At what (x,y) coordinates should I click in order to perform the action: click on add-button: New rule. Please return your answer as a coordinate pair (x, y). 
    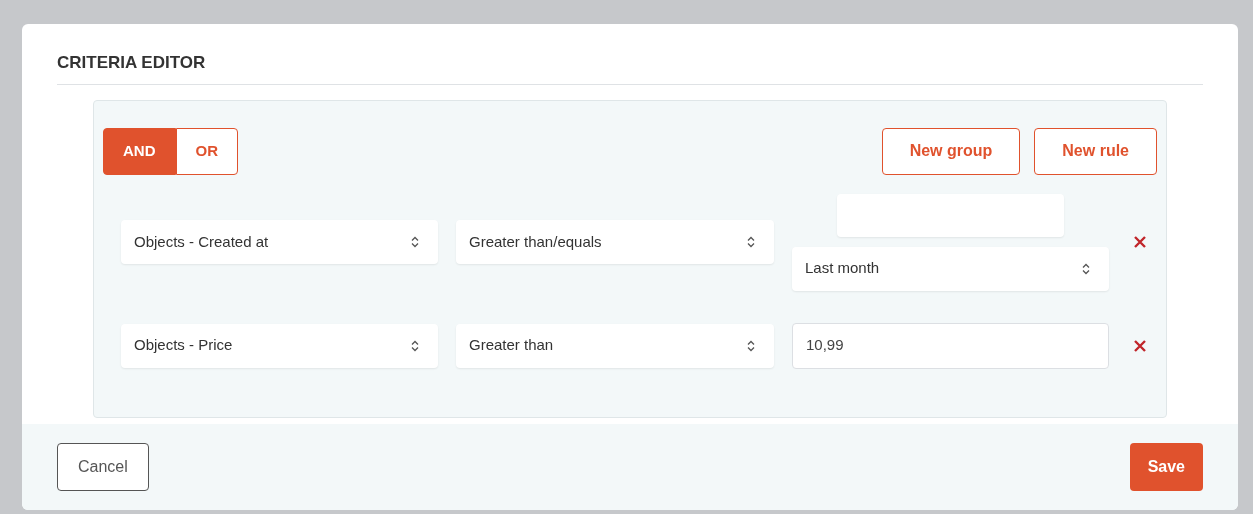
    Looking at the image, I should click on (1095, 151).